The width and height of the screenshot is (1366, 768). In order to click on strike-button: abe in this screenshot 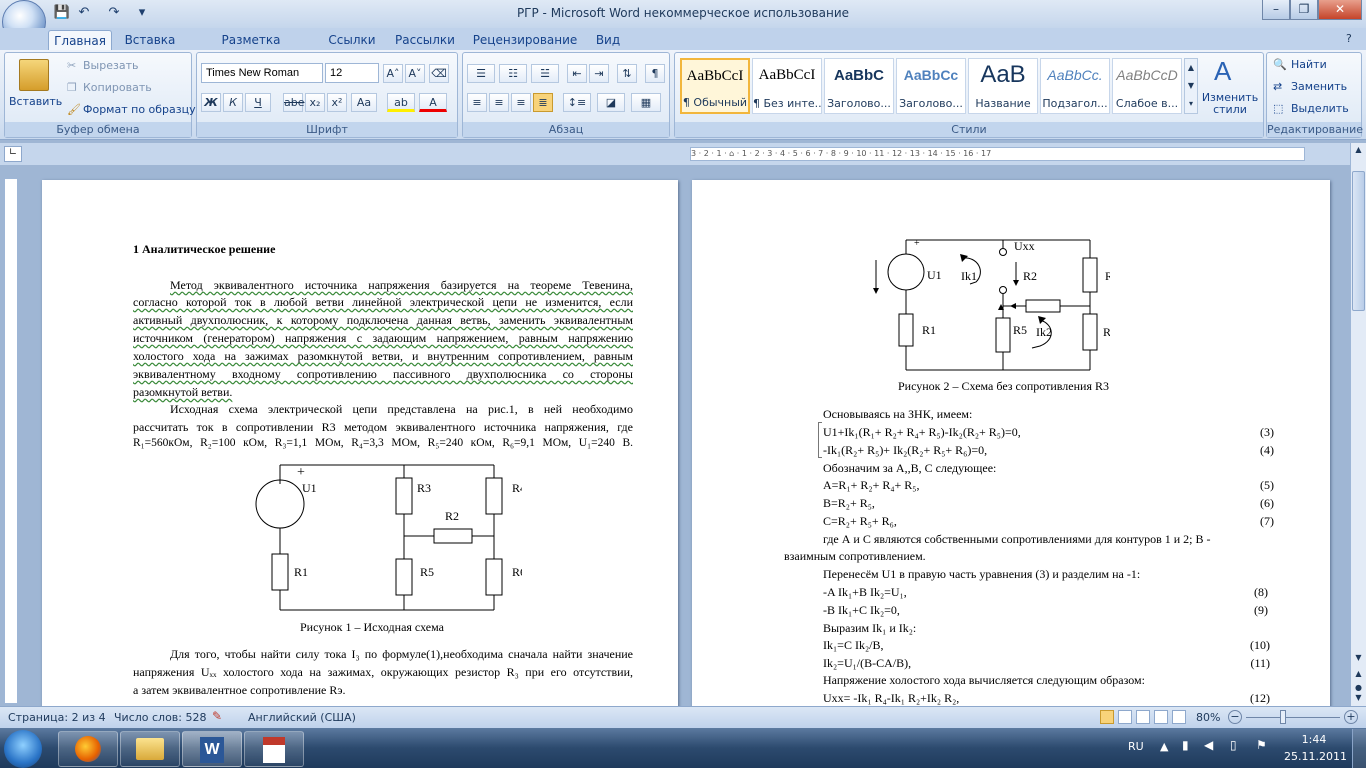, I will do `click(294, 102)`.